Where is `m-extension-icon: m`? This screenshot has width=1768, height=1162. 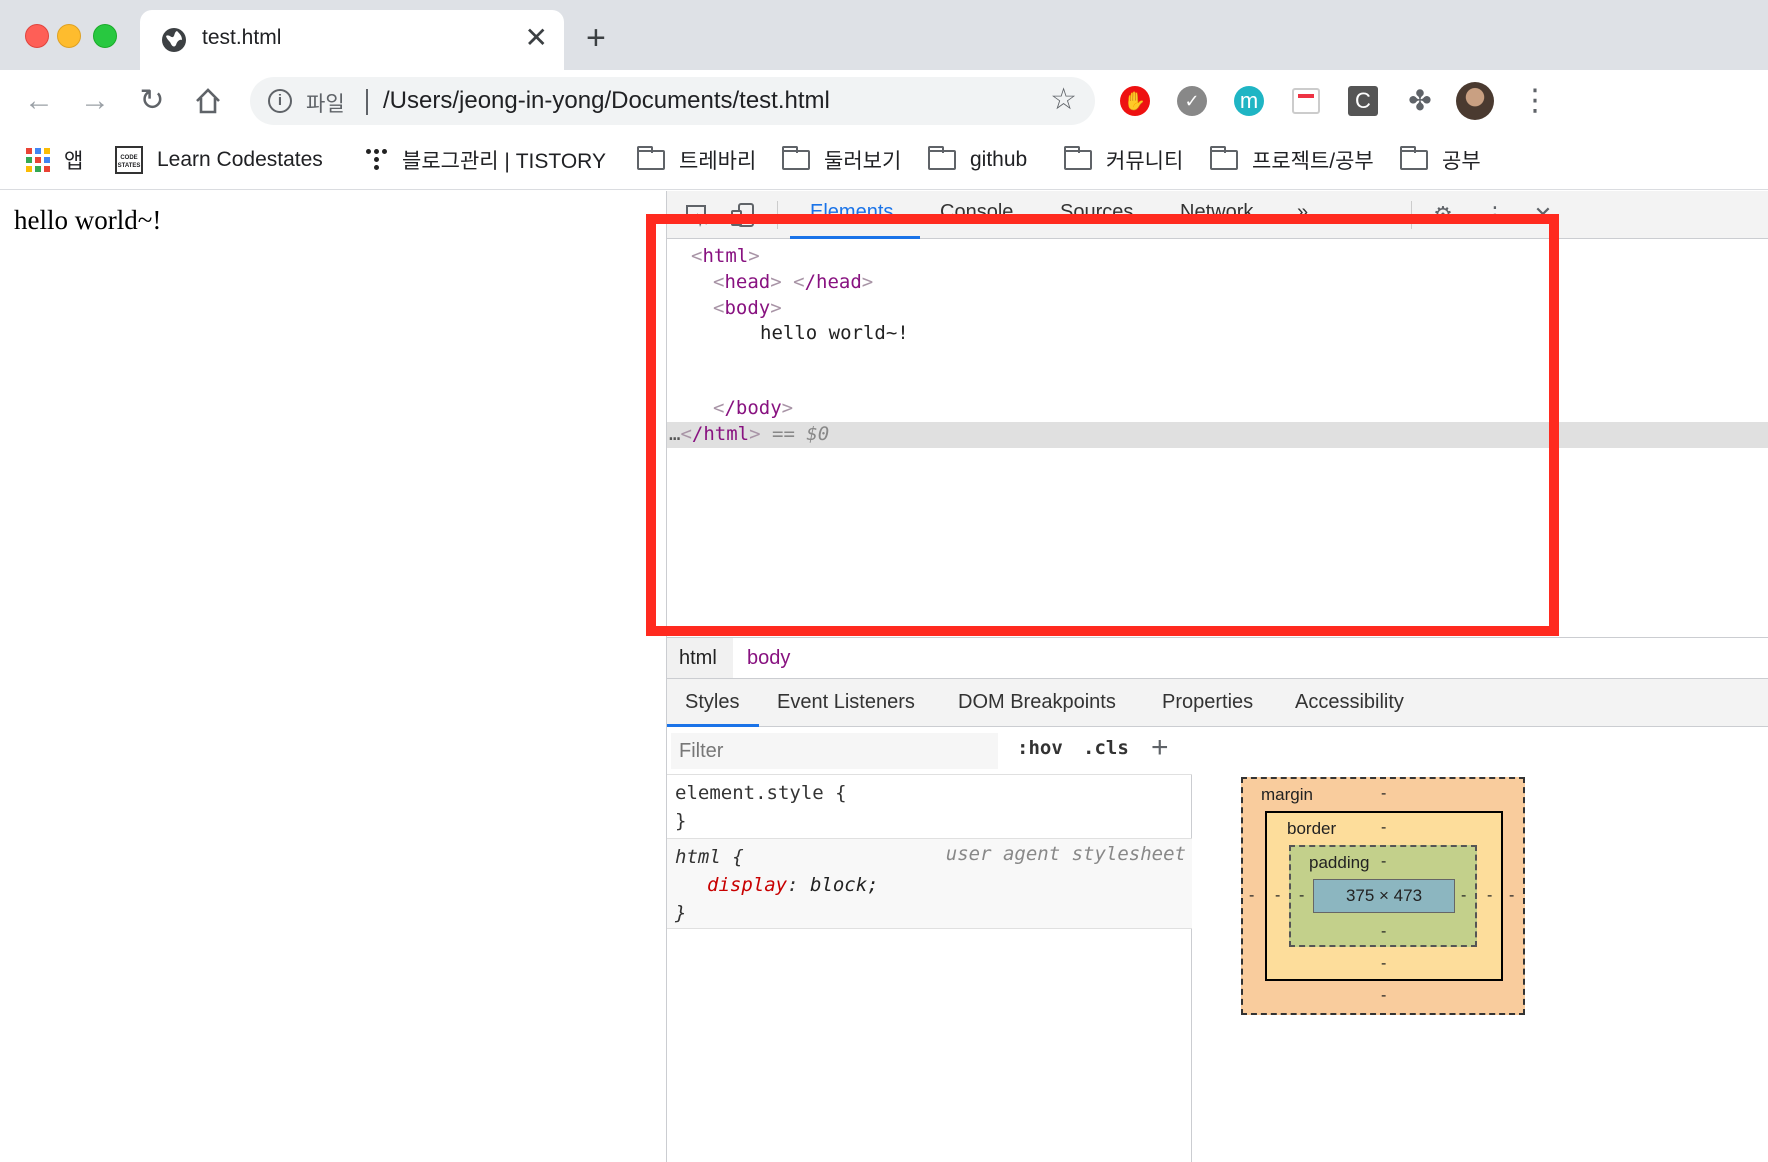
m-extension-icon: m is located at coordinates (1249, 101).